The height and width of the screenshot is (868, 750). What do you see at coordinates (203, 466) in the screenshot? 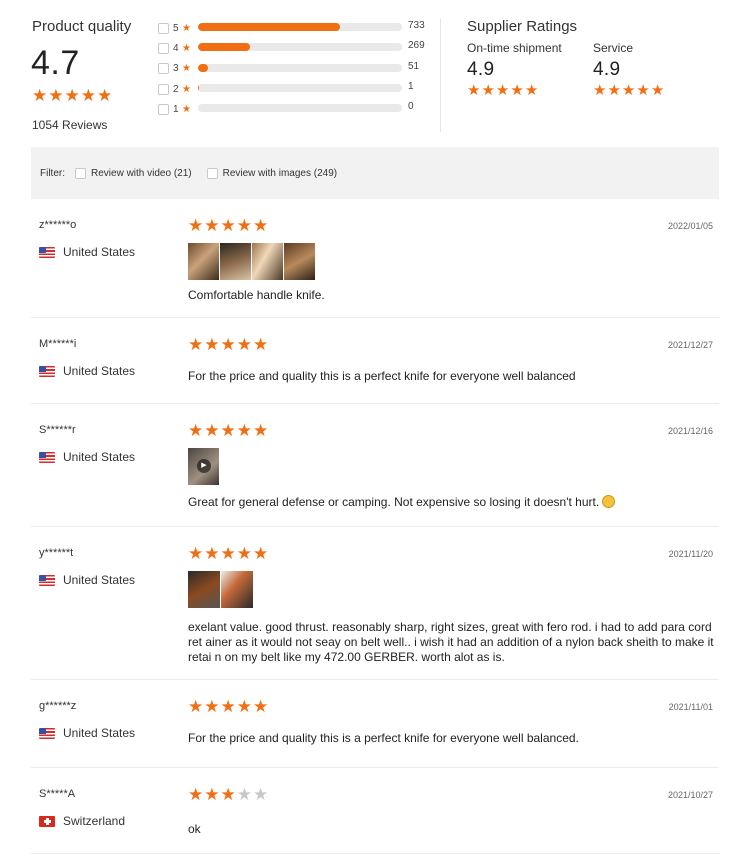
I see `review-video-thumbnail` at bounding box center [203, 466].